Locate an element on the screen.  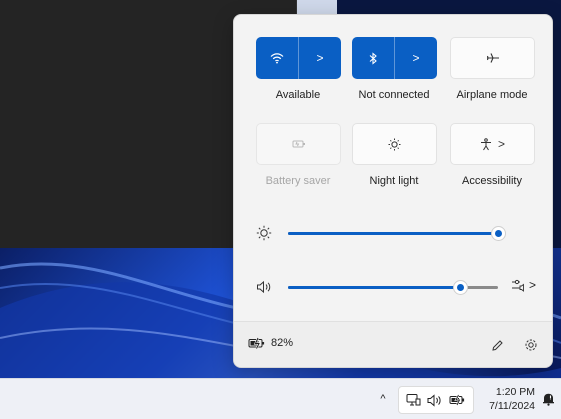
brightness-slider-row is located at coordinates (396, 233).